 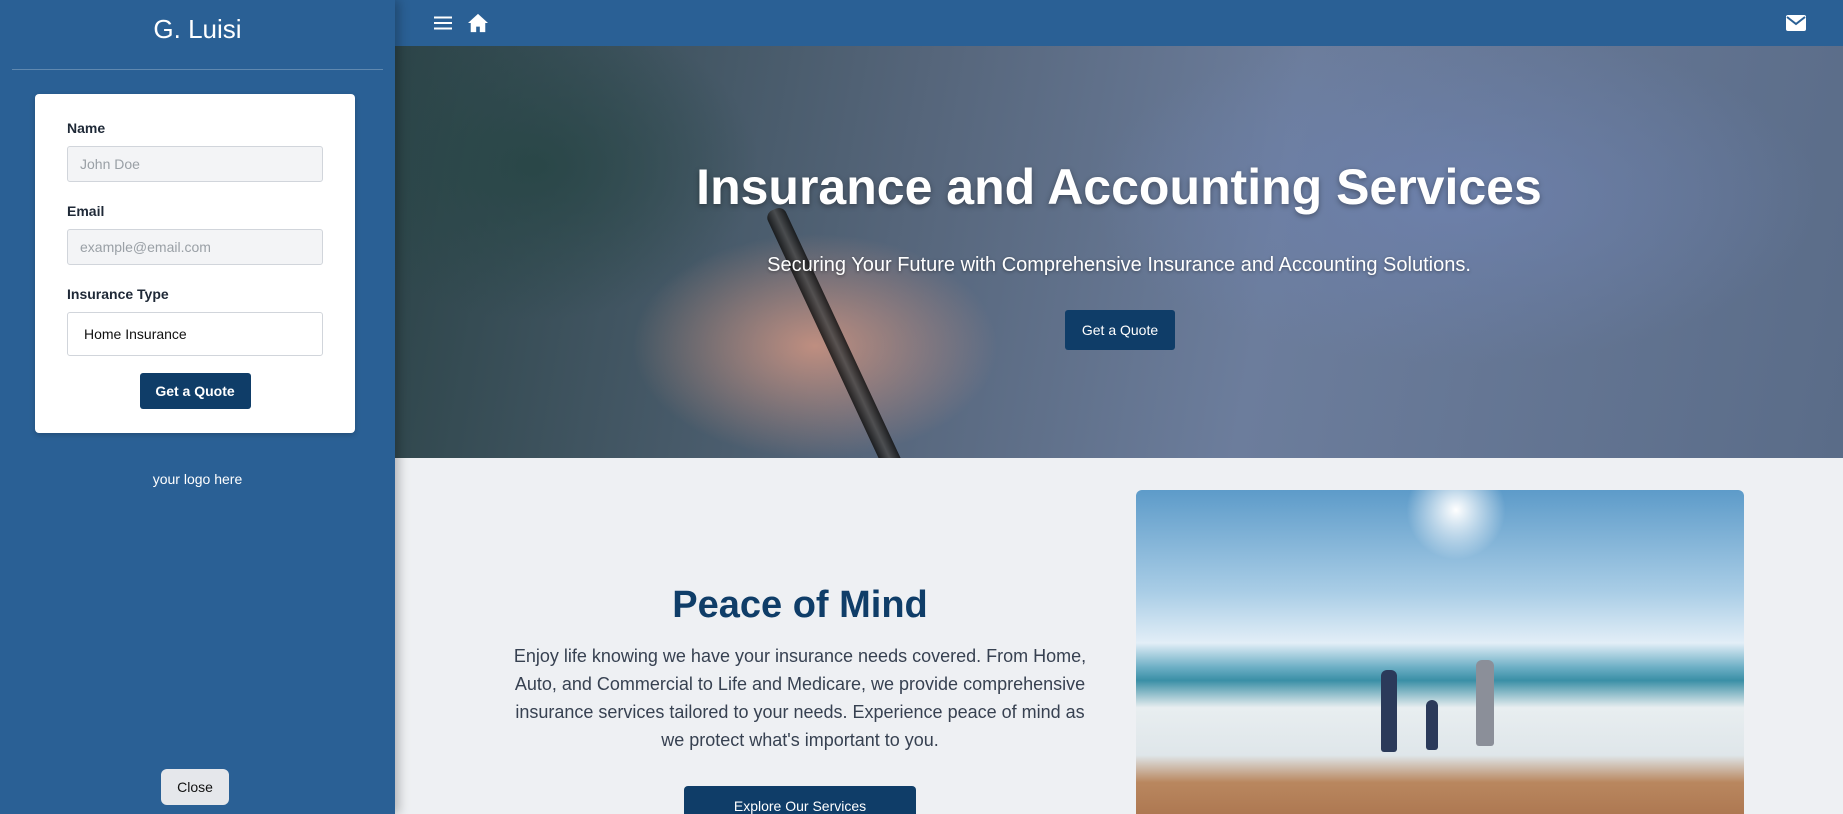 I want to click on insurance-type-select: Home Insurance, so click(x=195, y=334).